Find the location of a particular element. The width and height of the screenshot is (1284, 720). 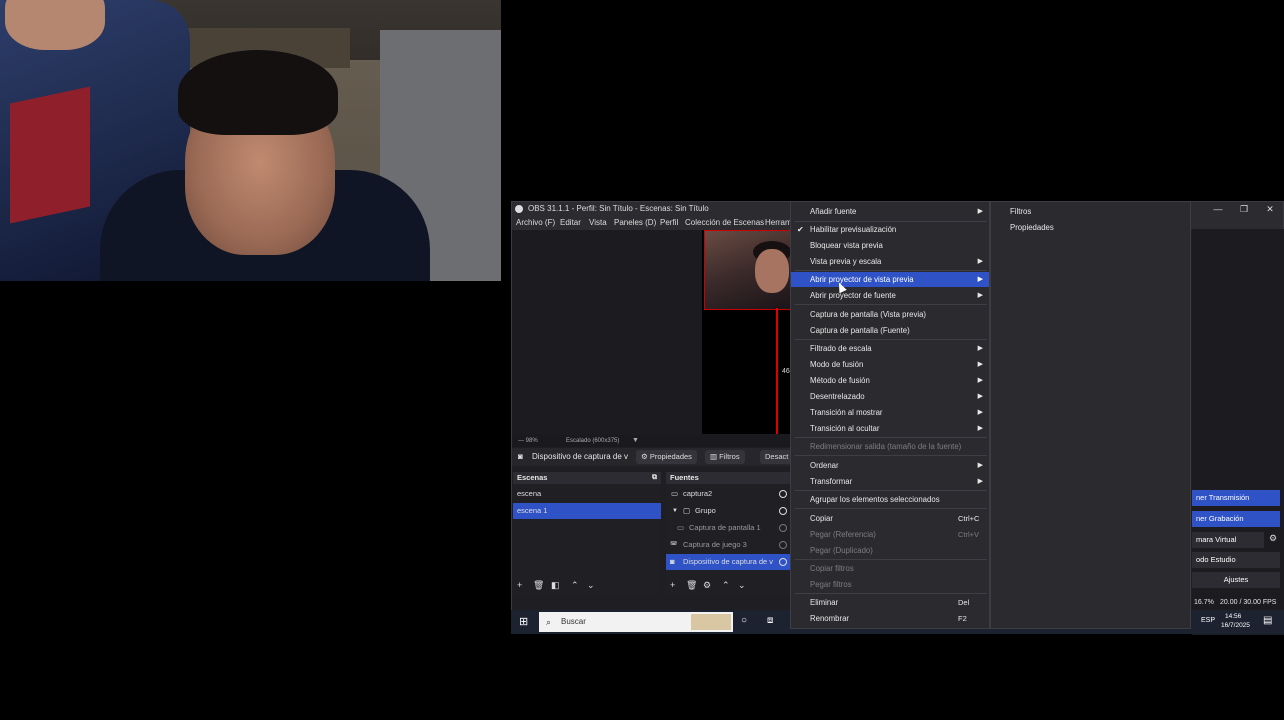

menu-item-deinterlacing: Desentrelazado ▶ is located at coordinates (890, 396).